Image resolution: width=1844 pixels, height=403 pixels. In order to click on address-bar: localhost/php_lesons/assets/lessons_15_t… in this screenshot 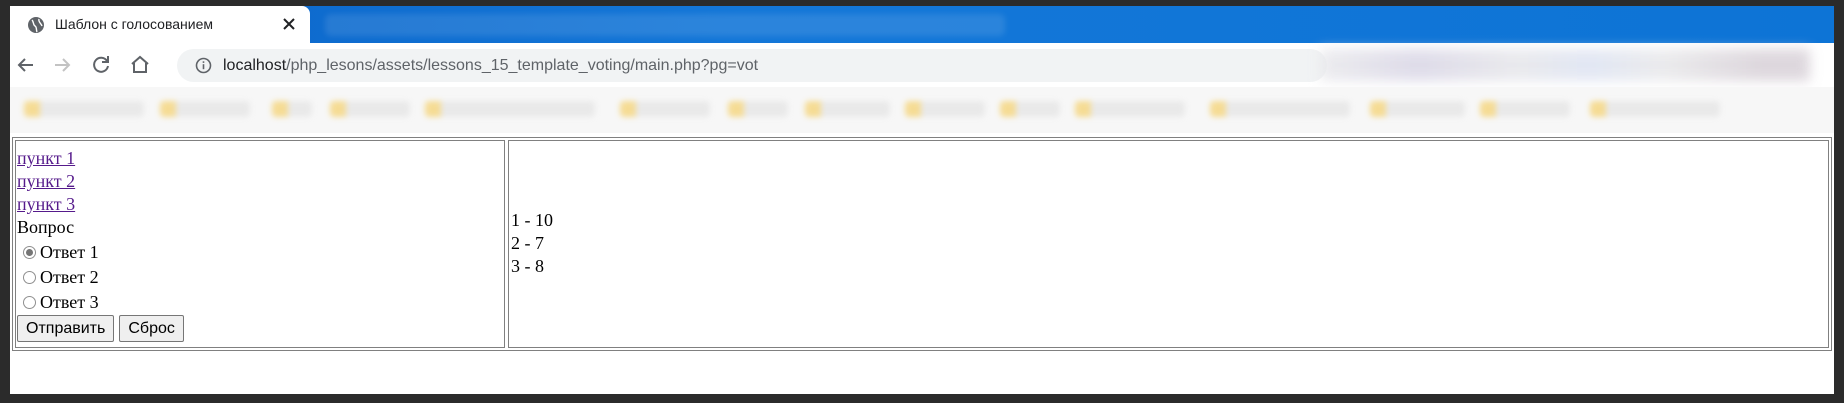, I will do `click(752, 65)`.